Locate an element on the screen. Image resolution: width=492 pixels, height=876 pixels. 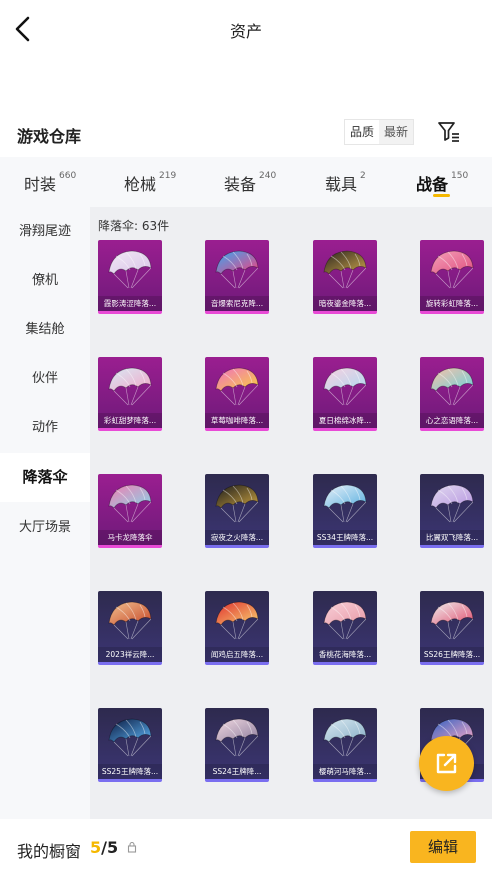
tab-count: 240 is located at coordinates (268, 176).